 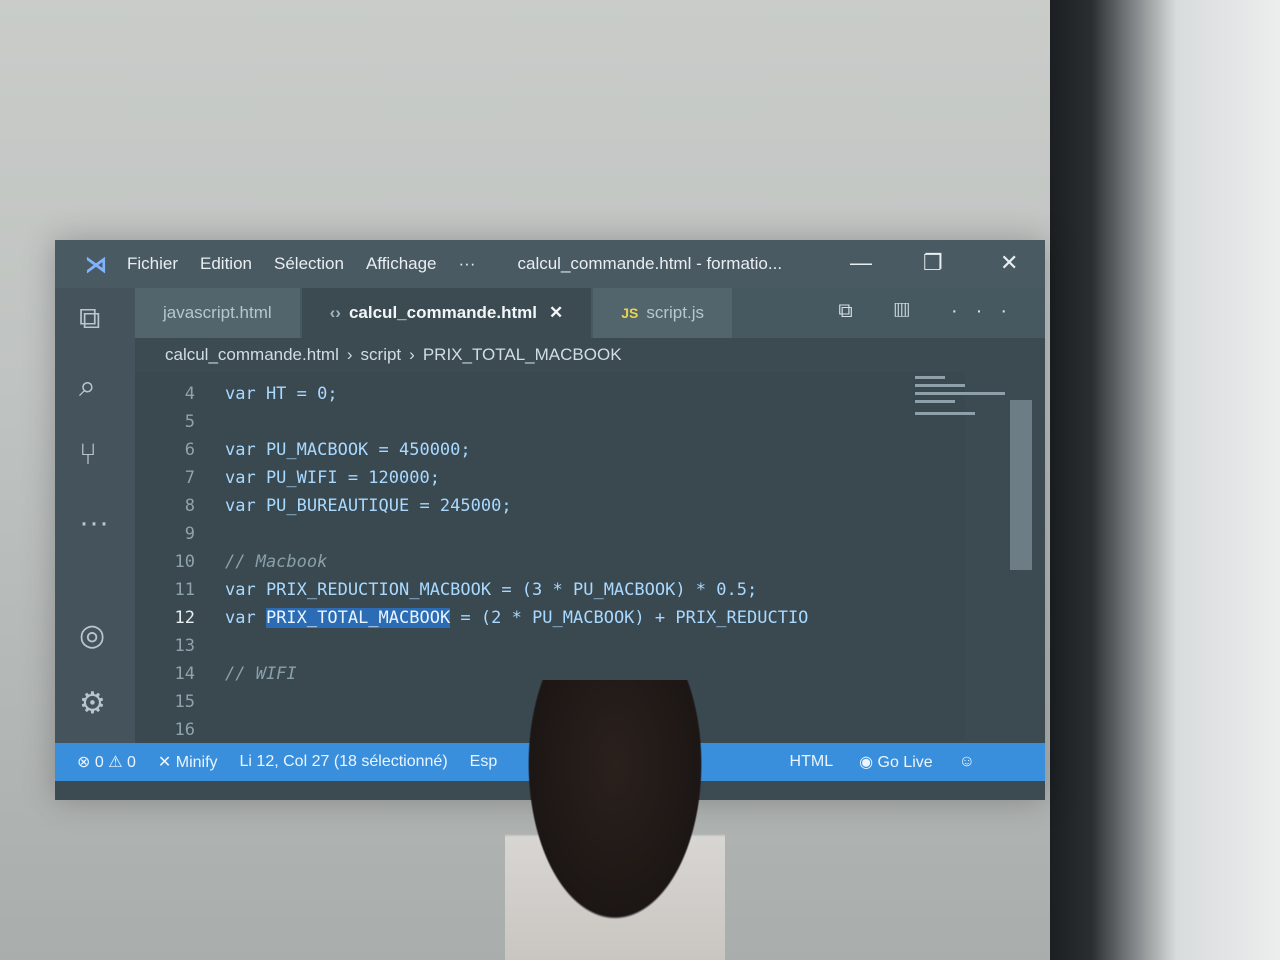 I want to click on search-icon: ⌕, so click(x=87, y=387).